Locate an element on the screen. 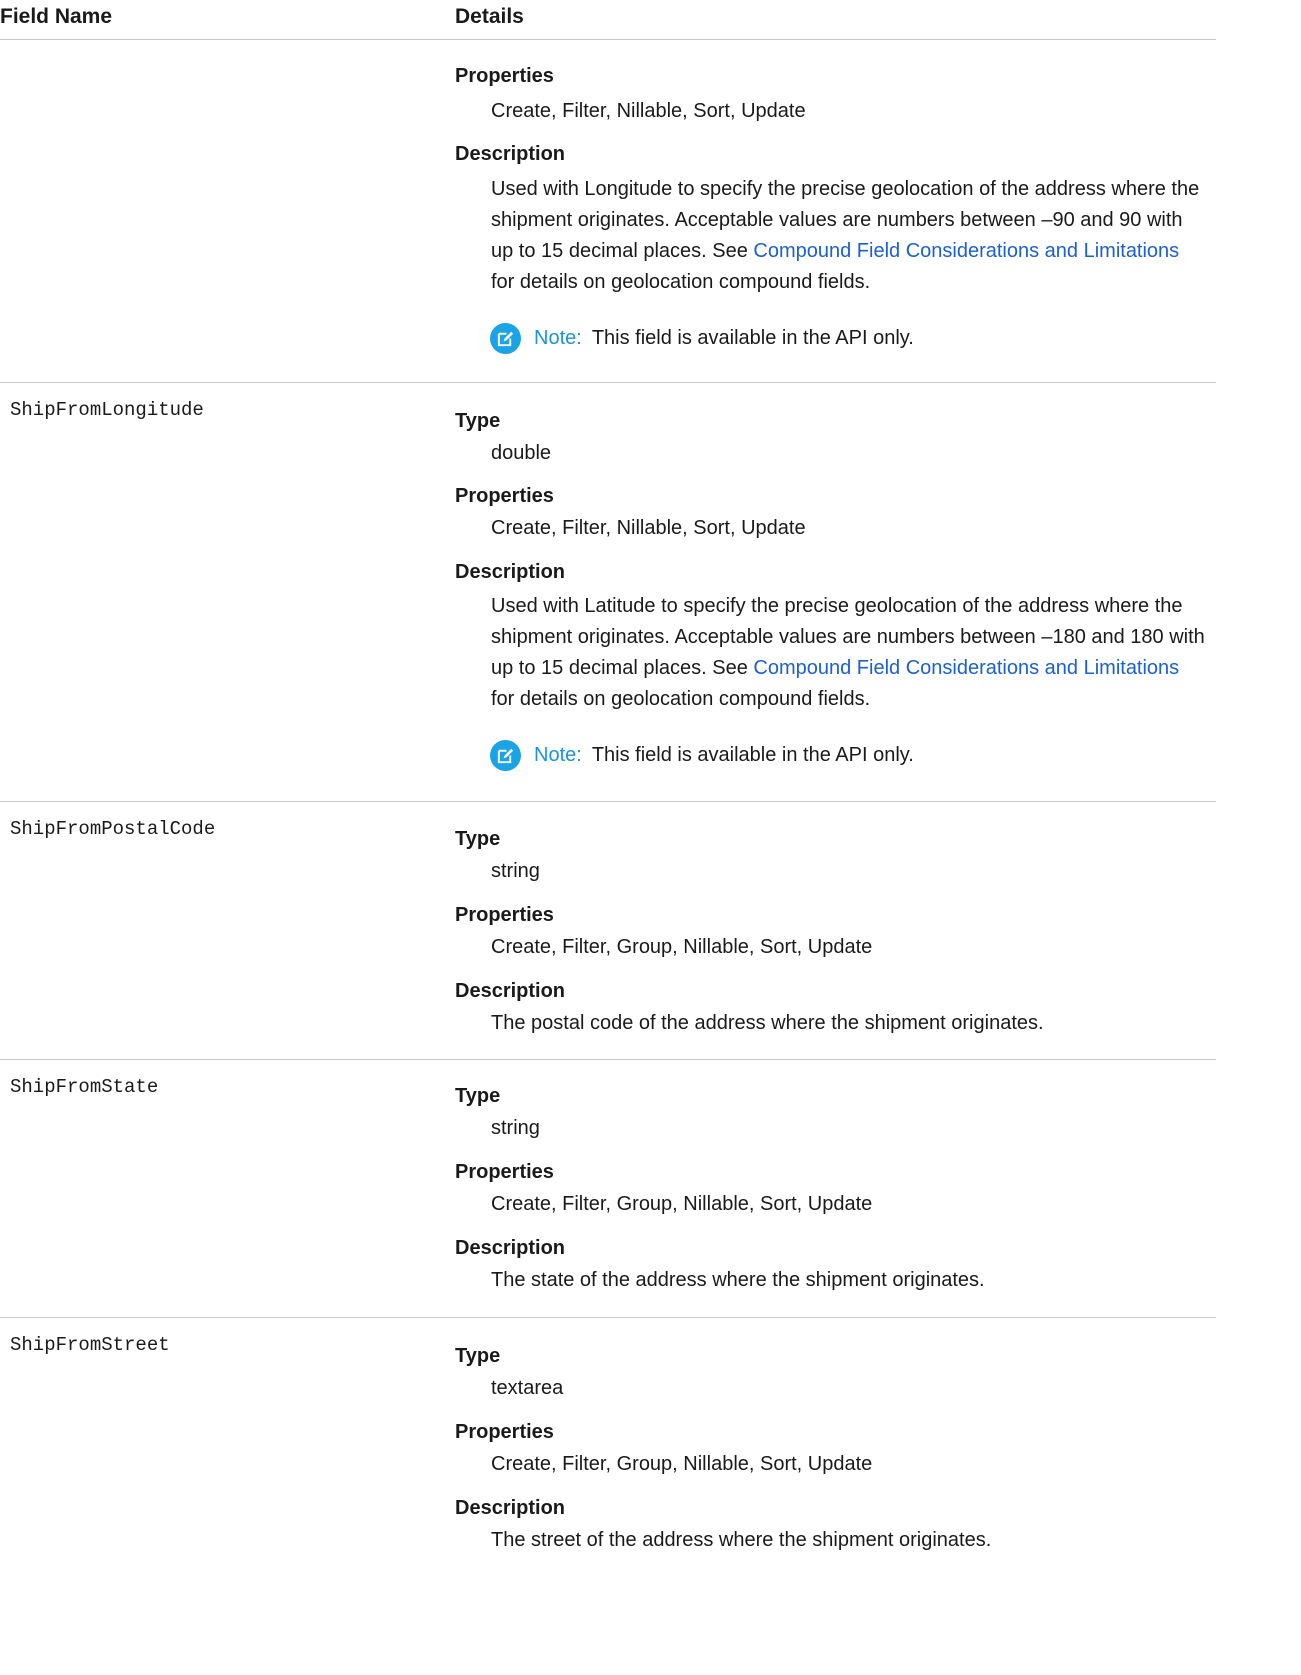 The height and width of the screenshot is (1675, 1301). field-name: ShipFromStreet is located at coordinates (90, 1345).